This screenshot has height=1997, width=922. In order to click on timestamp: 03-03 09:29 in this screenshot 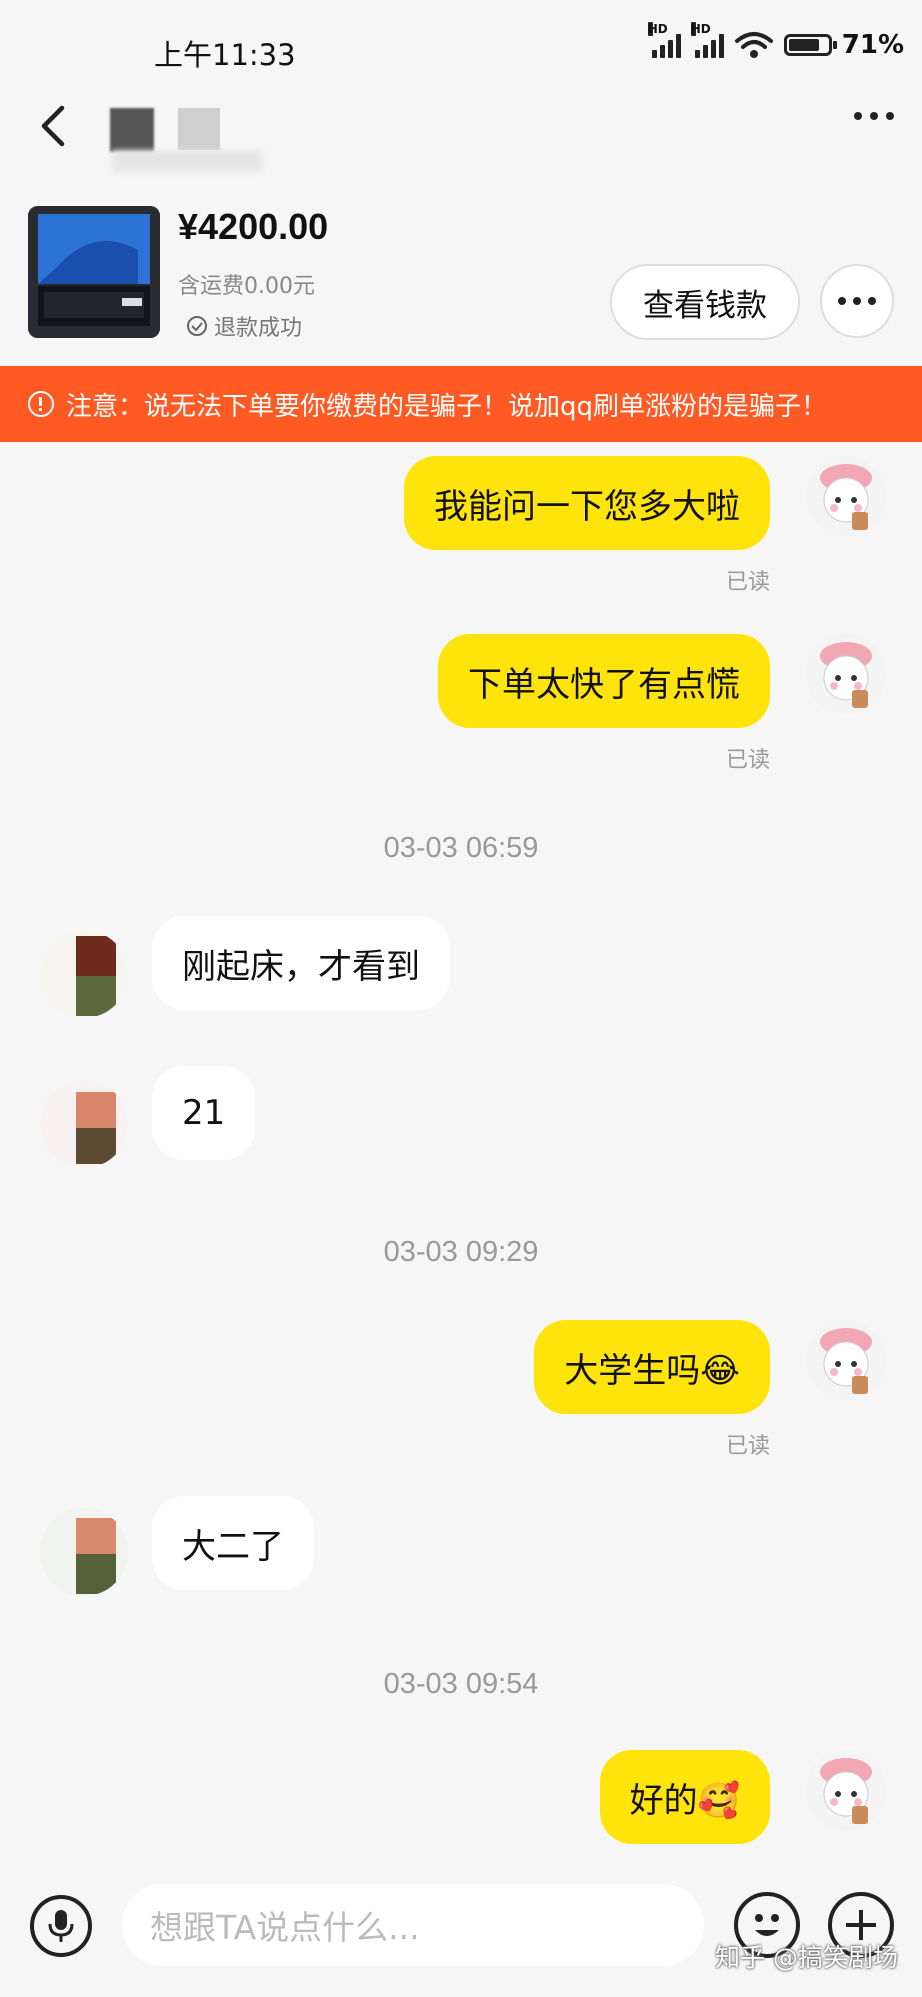, I will do `click(461, 1252)`.